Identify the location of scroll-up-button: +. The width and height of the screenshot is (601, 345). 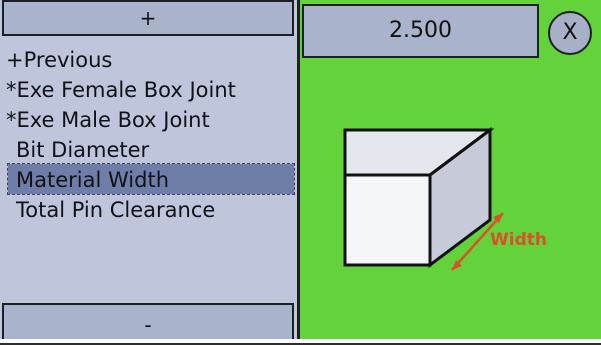
(148, 18).